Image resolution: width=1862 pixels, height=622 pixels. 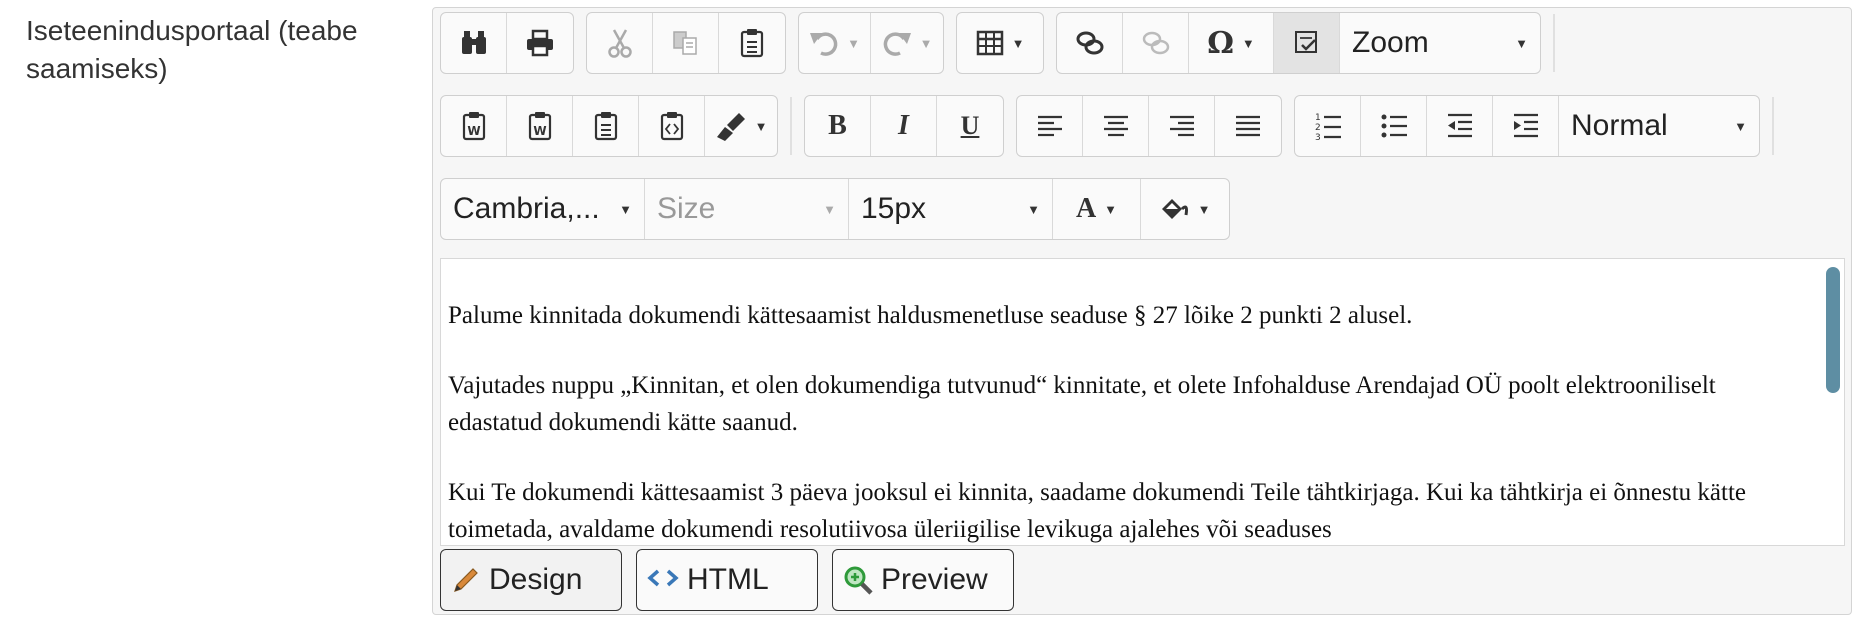 I want to click on editor-mode-bar: Design HTML Preview, so click(x=734, y=580).